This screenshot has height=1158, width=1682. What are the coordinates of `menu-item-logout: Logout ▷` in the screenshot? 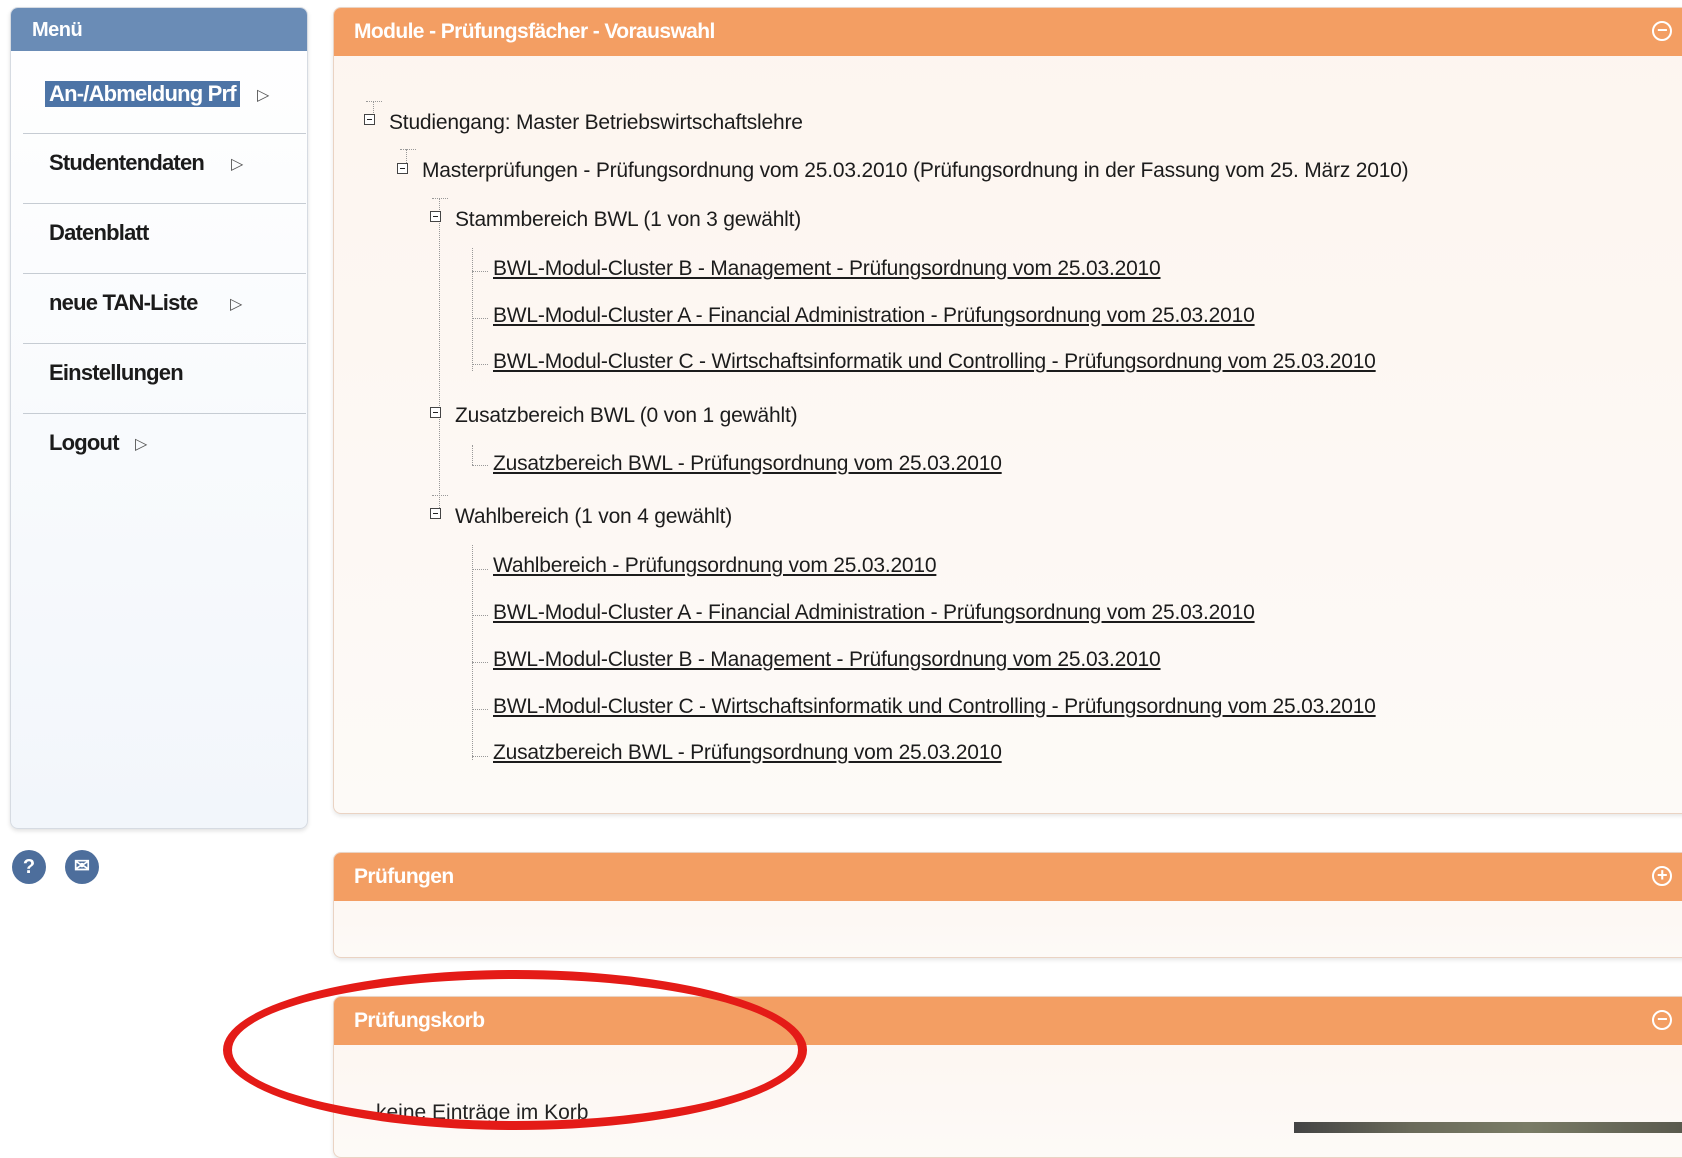 It's located at (164, 448).